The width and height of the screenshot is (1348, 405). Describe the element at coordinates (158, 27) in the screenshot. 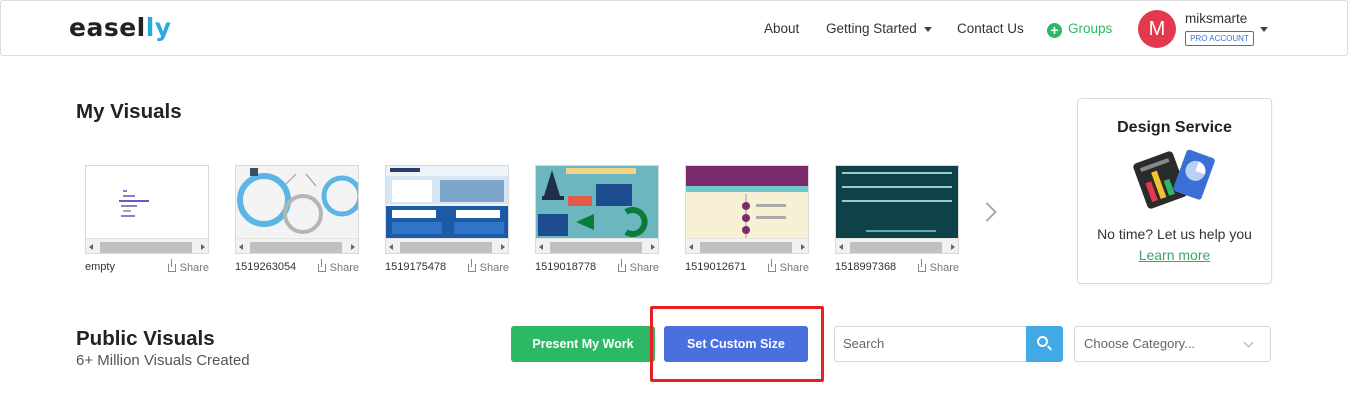

I see `logo-accent: ly` at that location.